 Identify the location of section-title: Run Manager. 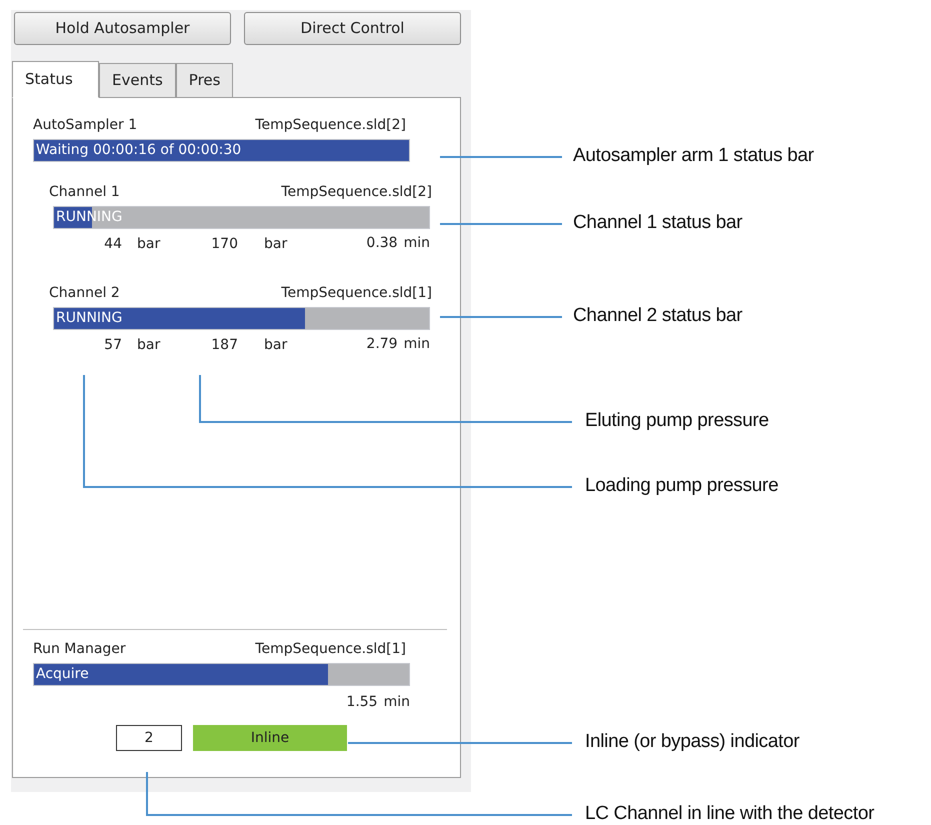
(79, 649).